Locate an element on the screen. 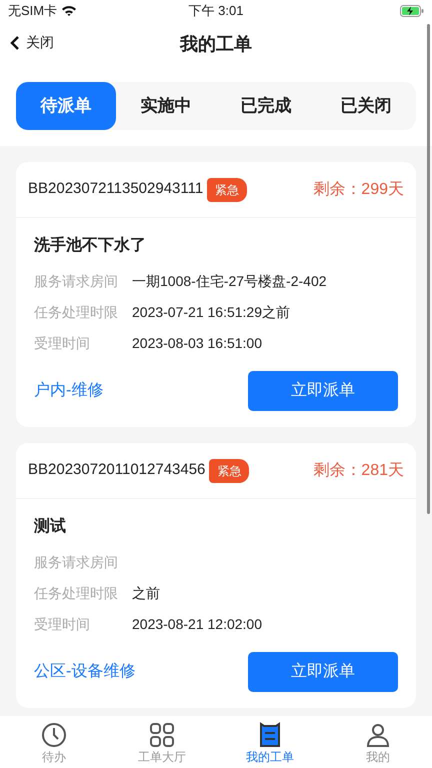 This screenshot has width=432, height=768. status-tab: 实施中 is located at coordinates (166, 106).